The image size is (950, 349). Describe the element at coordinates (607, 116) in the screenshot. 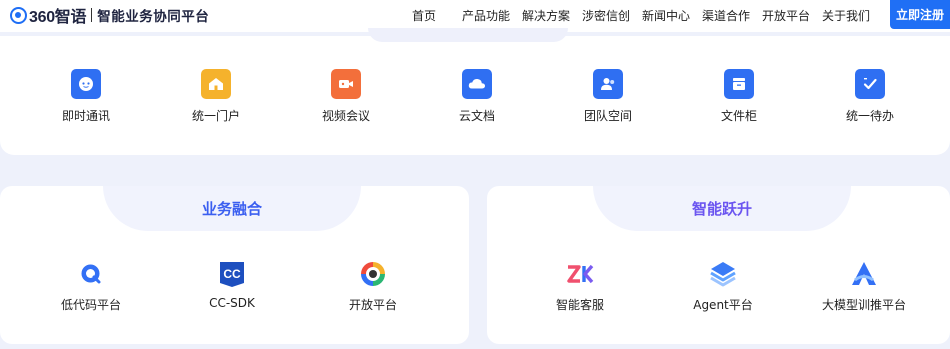

I see `tool-label: 团队空间` at that location.